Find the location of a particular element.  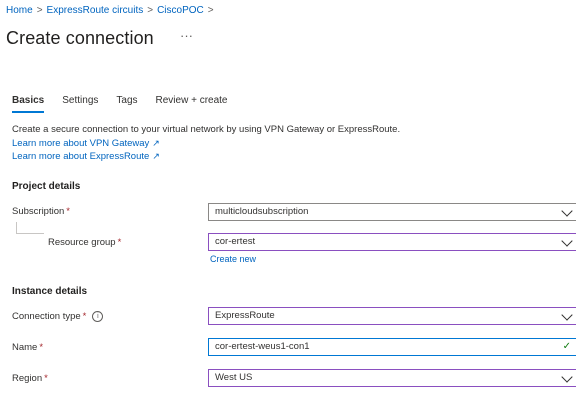

learn-more-vpn-gateway-link: Learn more about VPN Gateway ↗ is located at coordinates (86, 143).